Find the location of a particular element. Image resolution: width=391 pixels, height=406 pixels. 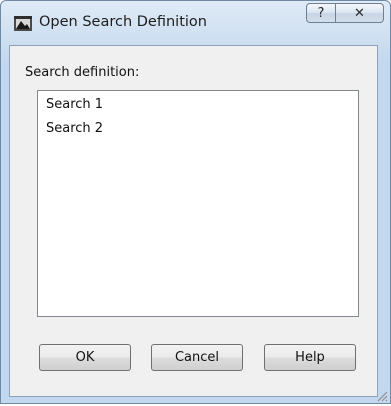

close-caption-button: ✕ is located at coordinates (360, 13).